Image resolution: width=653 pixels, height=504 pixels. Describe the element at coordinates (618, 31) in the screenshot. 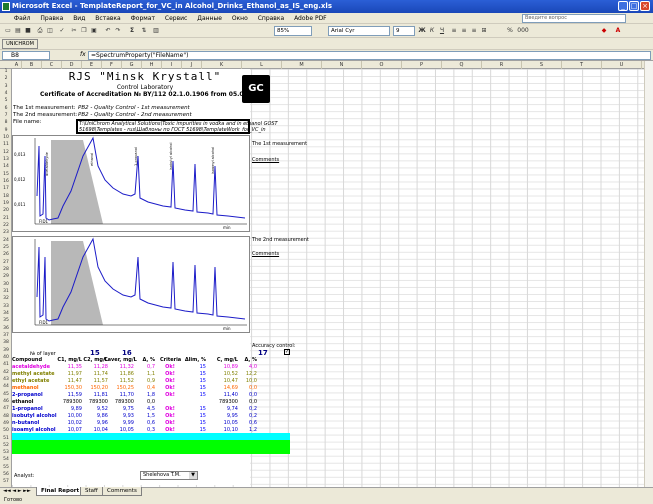

I see `font-color-icon: A` at that location.